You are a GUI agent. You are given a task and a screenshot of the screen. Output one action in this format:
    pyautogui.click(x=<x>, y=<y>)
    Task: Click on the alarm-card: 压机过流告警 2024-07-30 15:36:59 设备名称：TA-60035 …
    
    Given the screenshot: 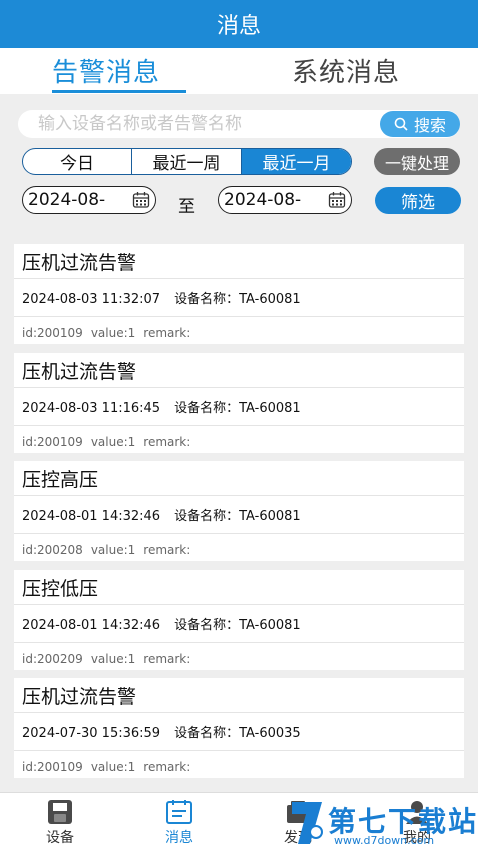 What is the action you would take?
    pyautogui.click(x=239, y=728)
    